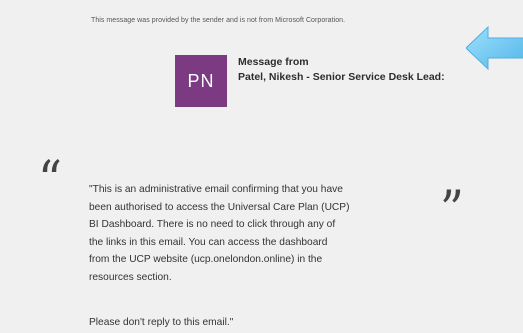 This screenshot has width=523, height=333. I want to click on message-line: resources section., so click(130, 277).